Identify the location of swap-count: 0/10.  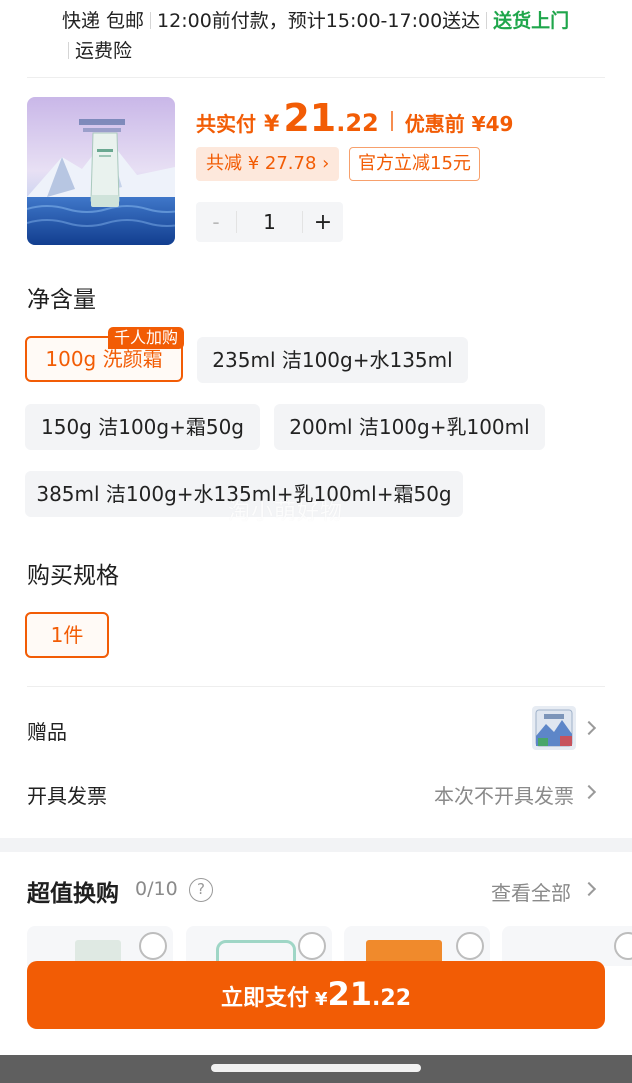
(156, 889).